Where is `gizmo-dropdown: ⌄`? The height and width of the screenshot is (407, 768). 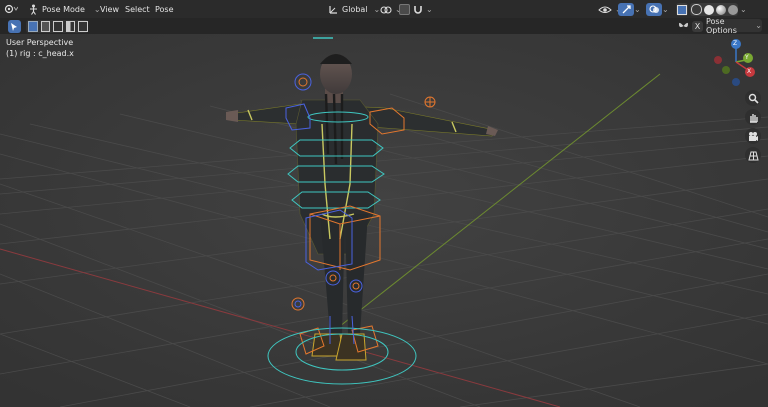
gizmo-dropdown: ⌄ is located at coordinates (637, 9).